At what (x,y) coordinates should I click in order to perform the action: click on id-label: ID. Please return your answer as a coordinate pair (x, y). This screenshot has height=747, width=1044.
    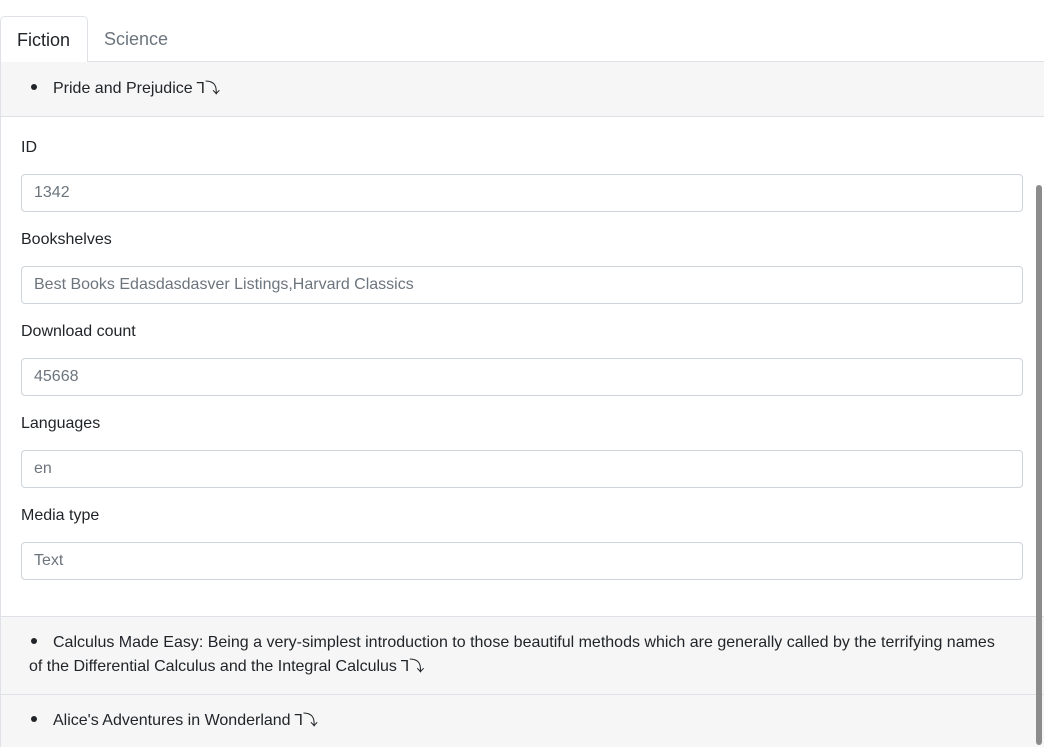
    Looking at the image, I should click on (29, 147).